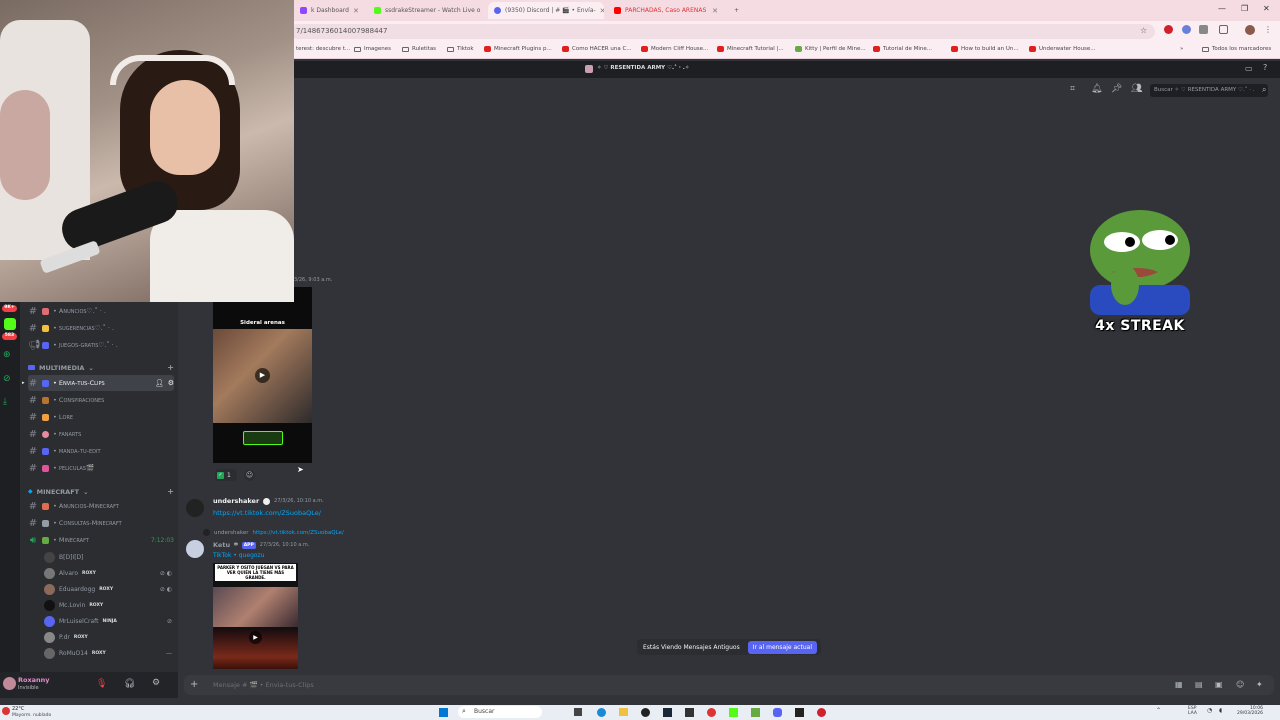  I want to click on channel-sugerencias: # • sugerencias♡.˚ · ., so click(101, 328).